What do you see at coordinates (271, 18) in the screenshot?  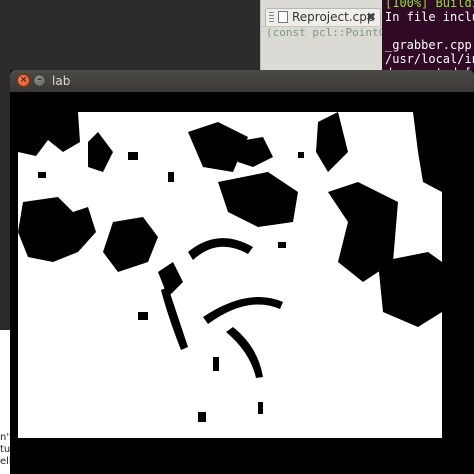 I see `drag-grip-icon` at bounding box center [271, 18].